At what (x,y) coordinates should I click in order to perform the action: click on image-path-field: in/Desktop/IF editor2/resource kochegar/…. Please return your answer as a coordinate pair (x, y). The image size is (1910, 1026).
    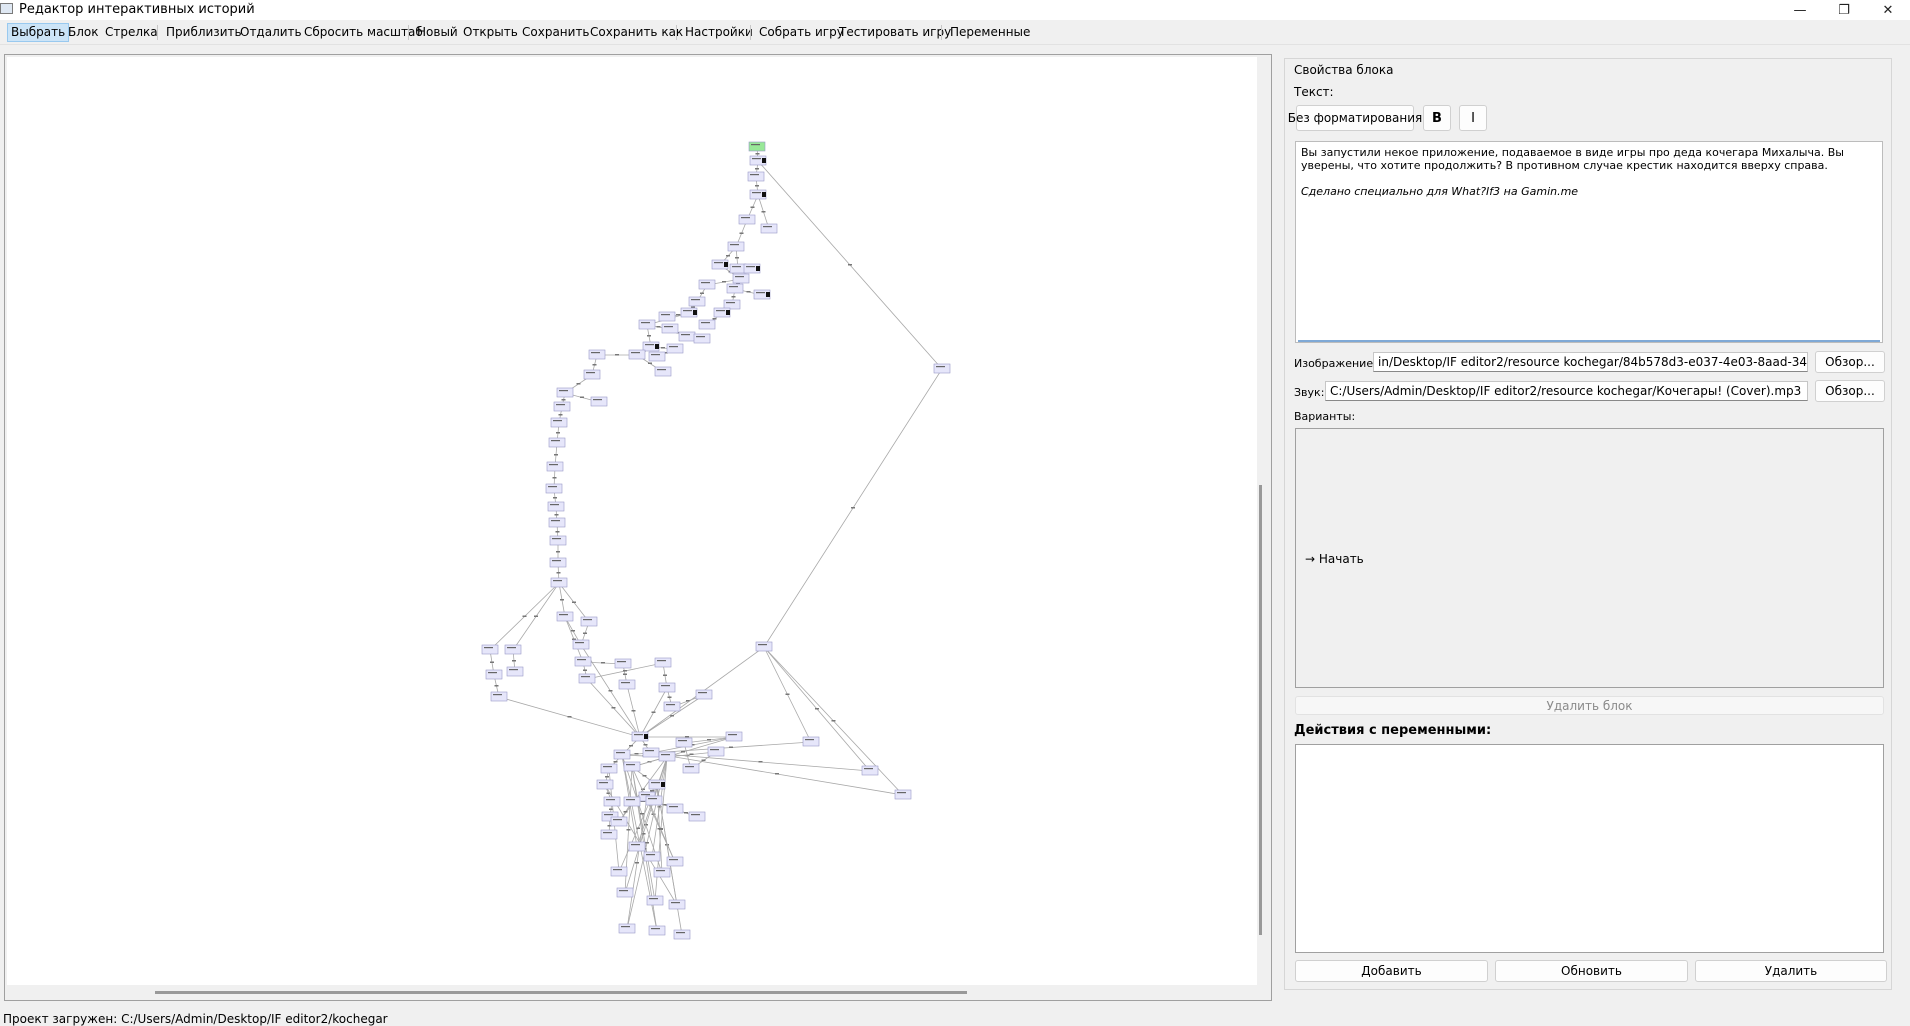
    Looking at the image, I should click on (1590, 362).